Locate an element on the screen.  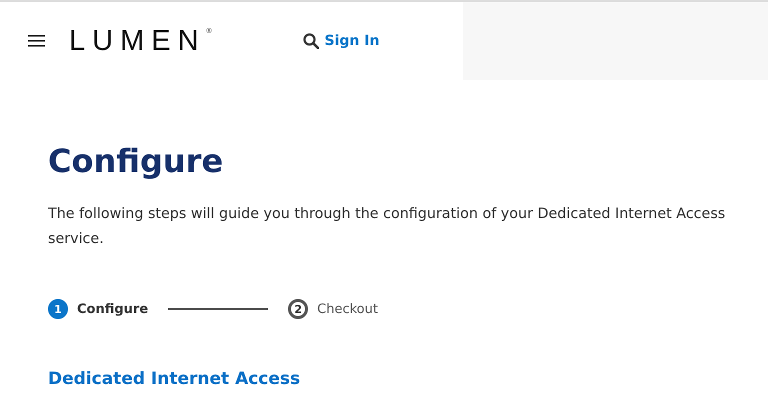
step-number: 2 is located at coordinates (298, 309).